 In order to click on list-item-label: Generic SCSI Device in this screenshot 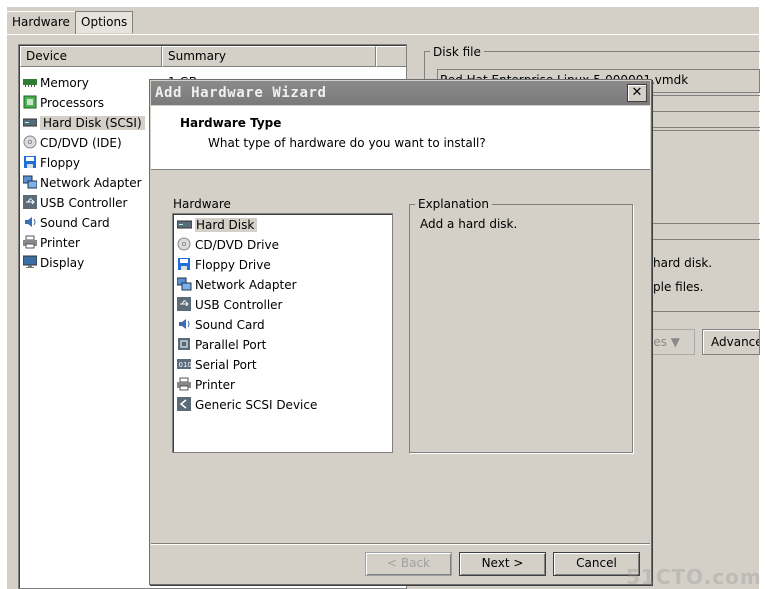, I will do `click(256, 405)`.